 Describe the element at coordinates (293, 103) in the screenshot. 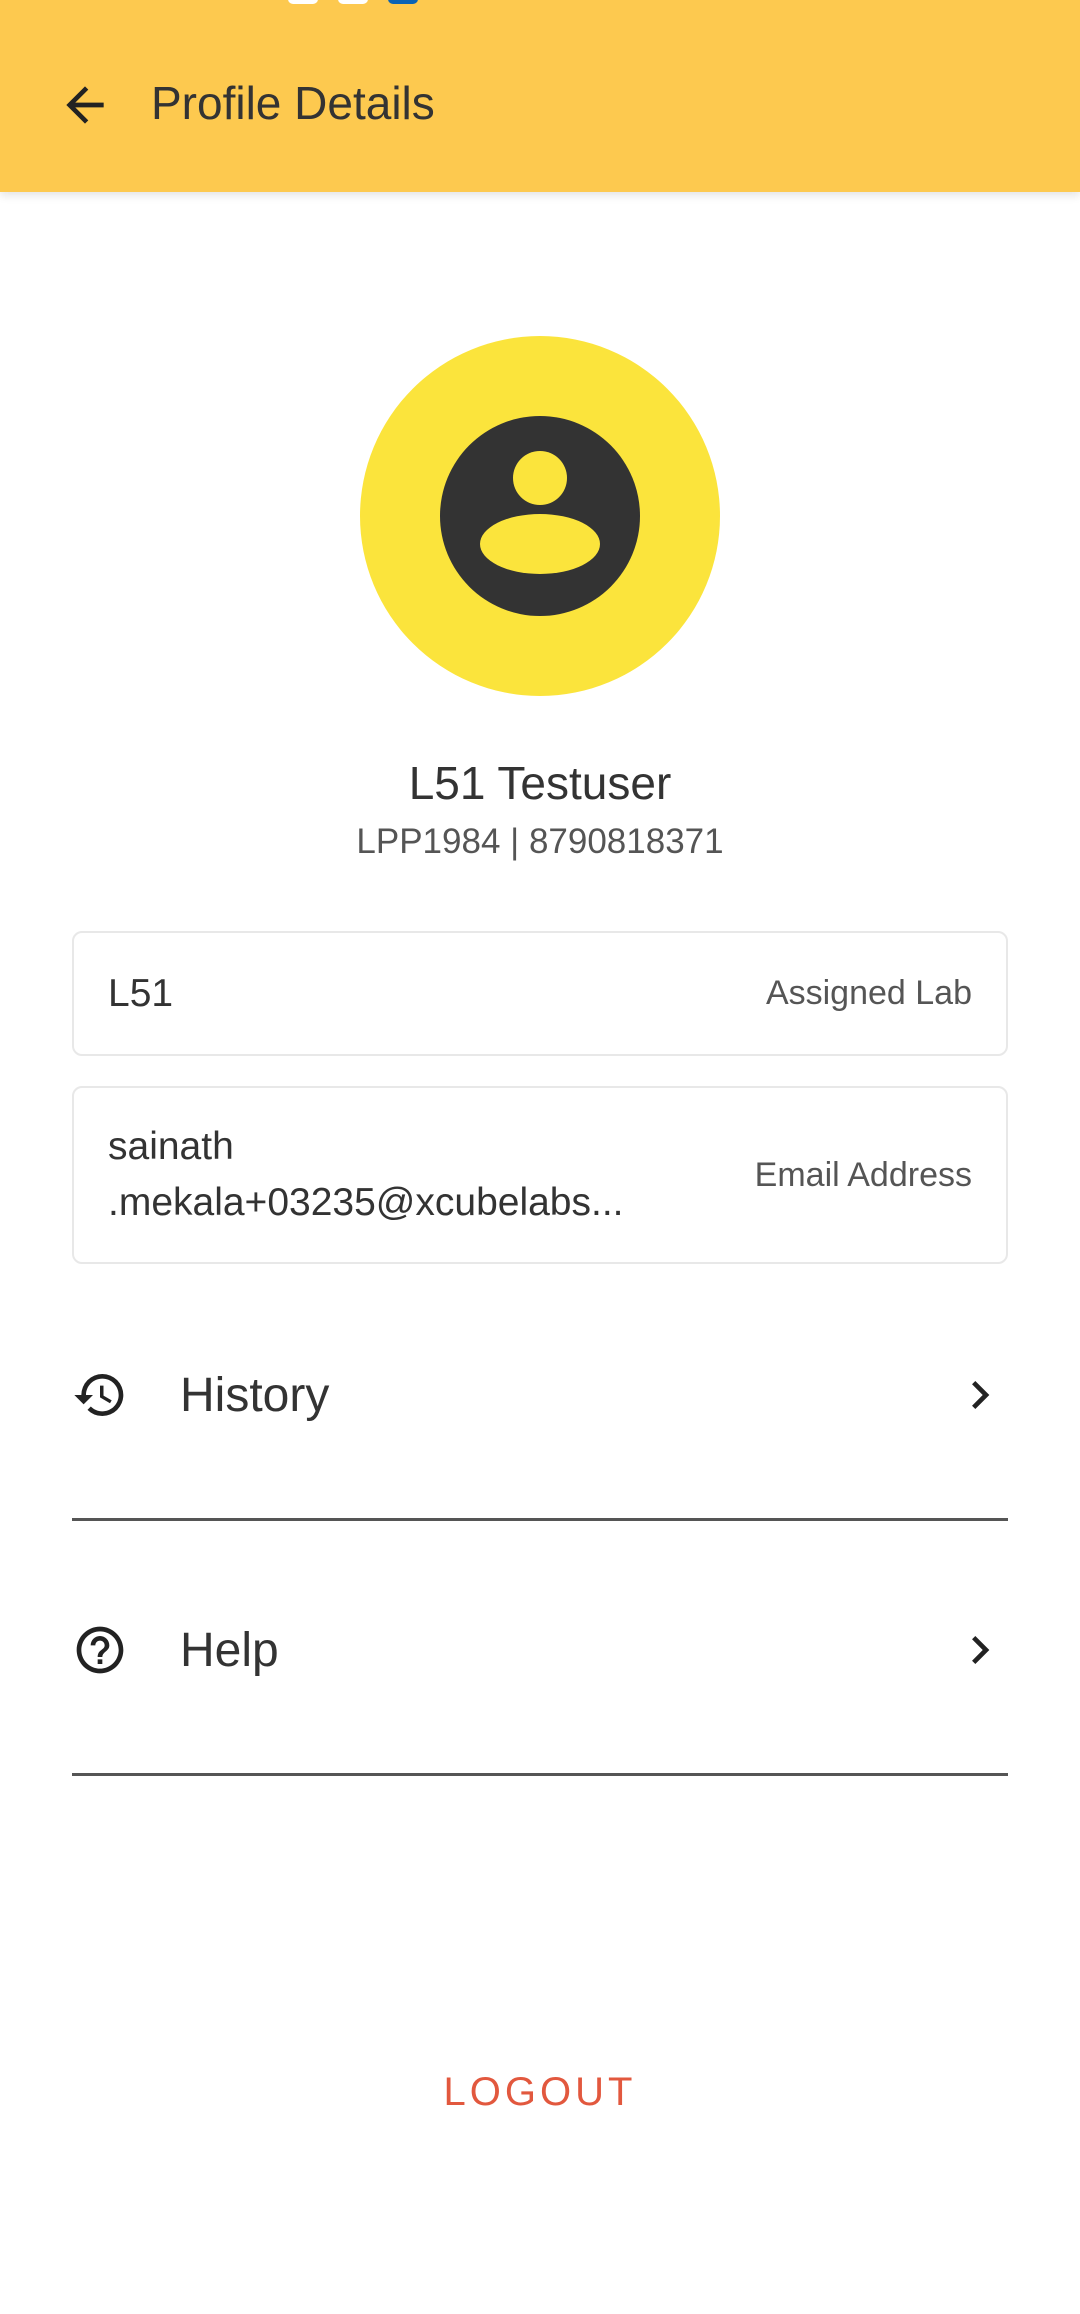

I see `page-title: Profile Details` at that location.